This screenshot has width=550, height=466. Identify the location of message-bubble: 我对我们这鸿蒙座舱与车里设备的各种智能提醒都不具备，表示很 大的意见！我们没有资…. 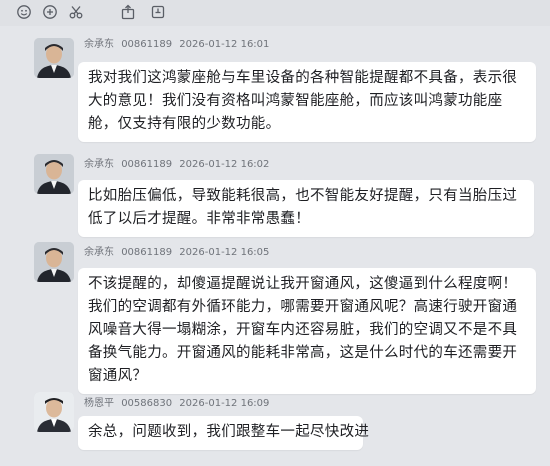
(307, 102).